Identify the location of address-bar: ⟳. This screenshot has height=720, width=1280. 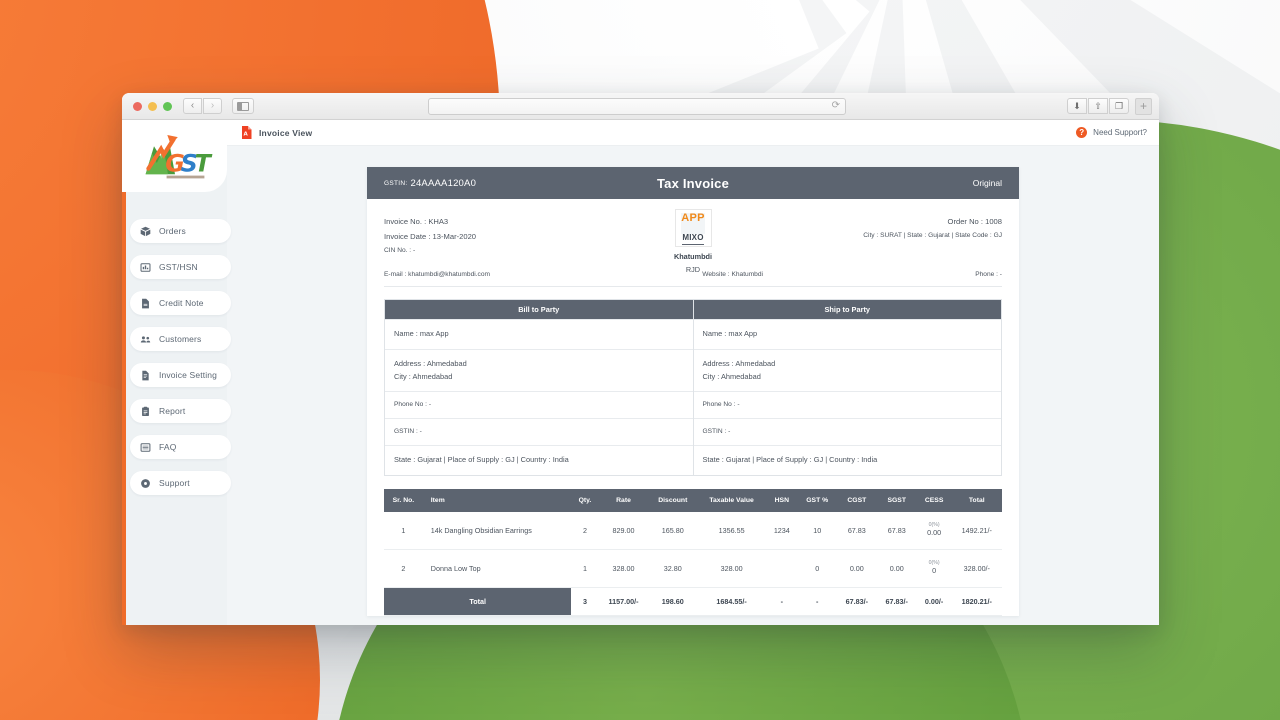
(637, 106).